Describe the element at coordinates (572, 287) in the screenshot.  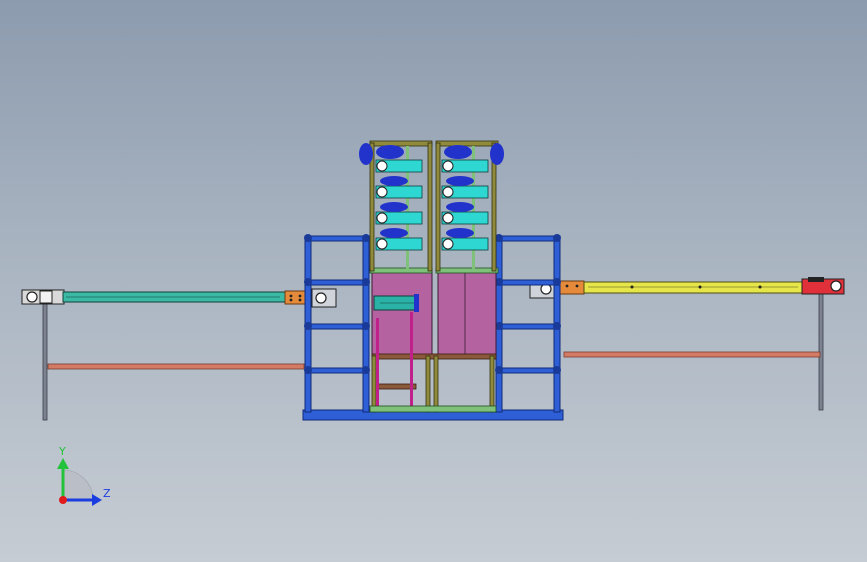
I see `right-end-plate` at that location.